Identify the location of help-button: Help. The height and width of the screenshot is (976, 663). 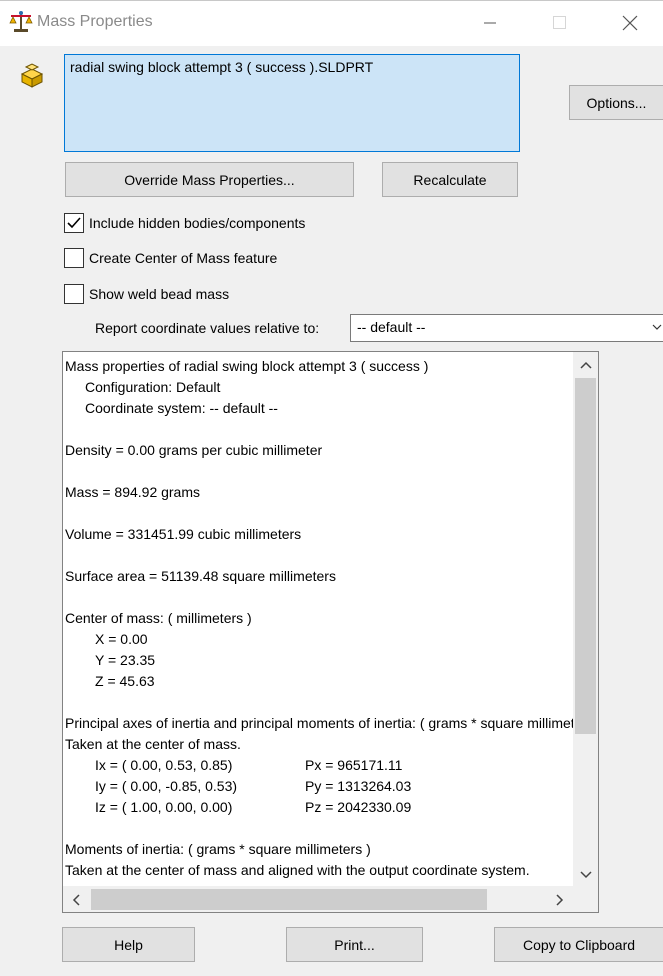
(128, 944).